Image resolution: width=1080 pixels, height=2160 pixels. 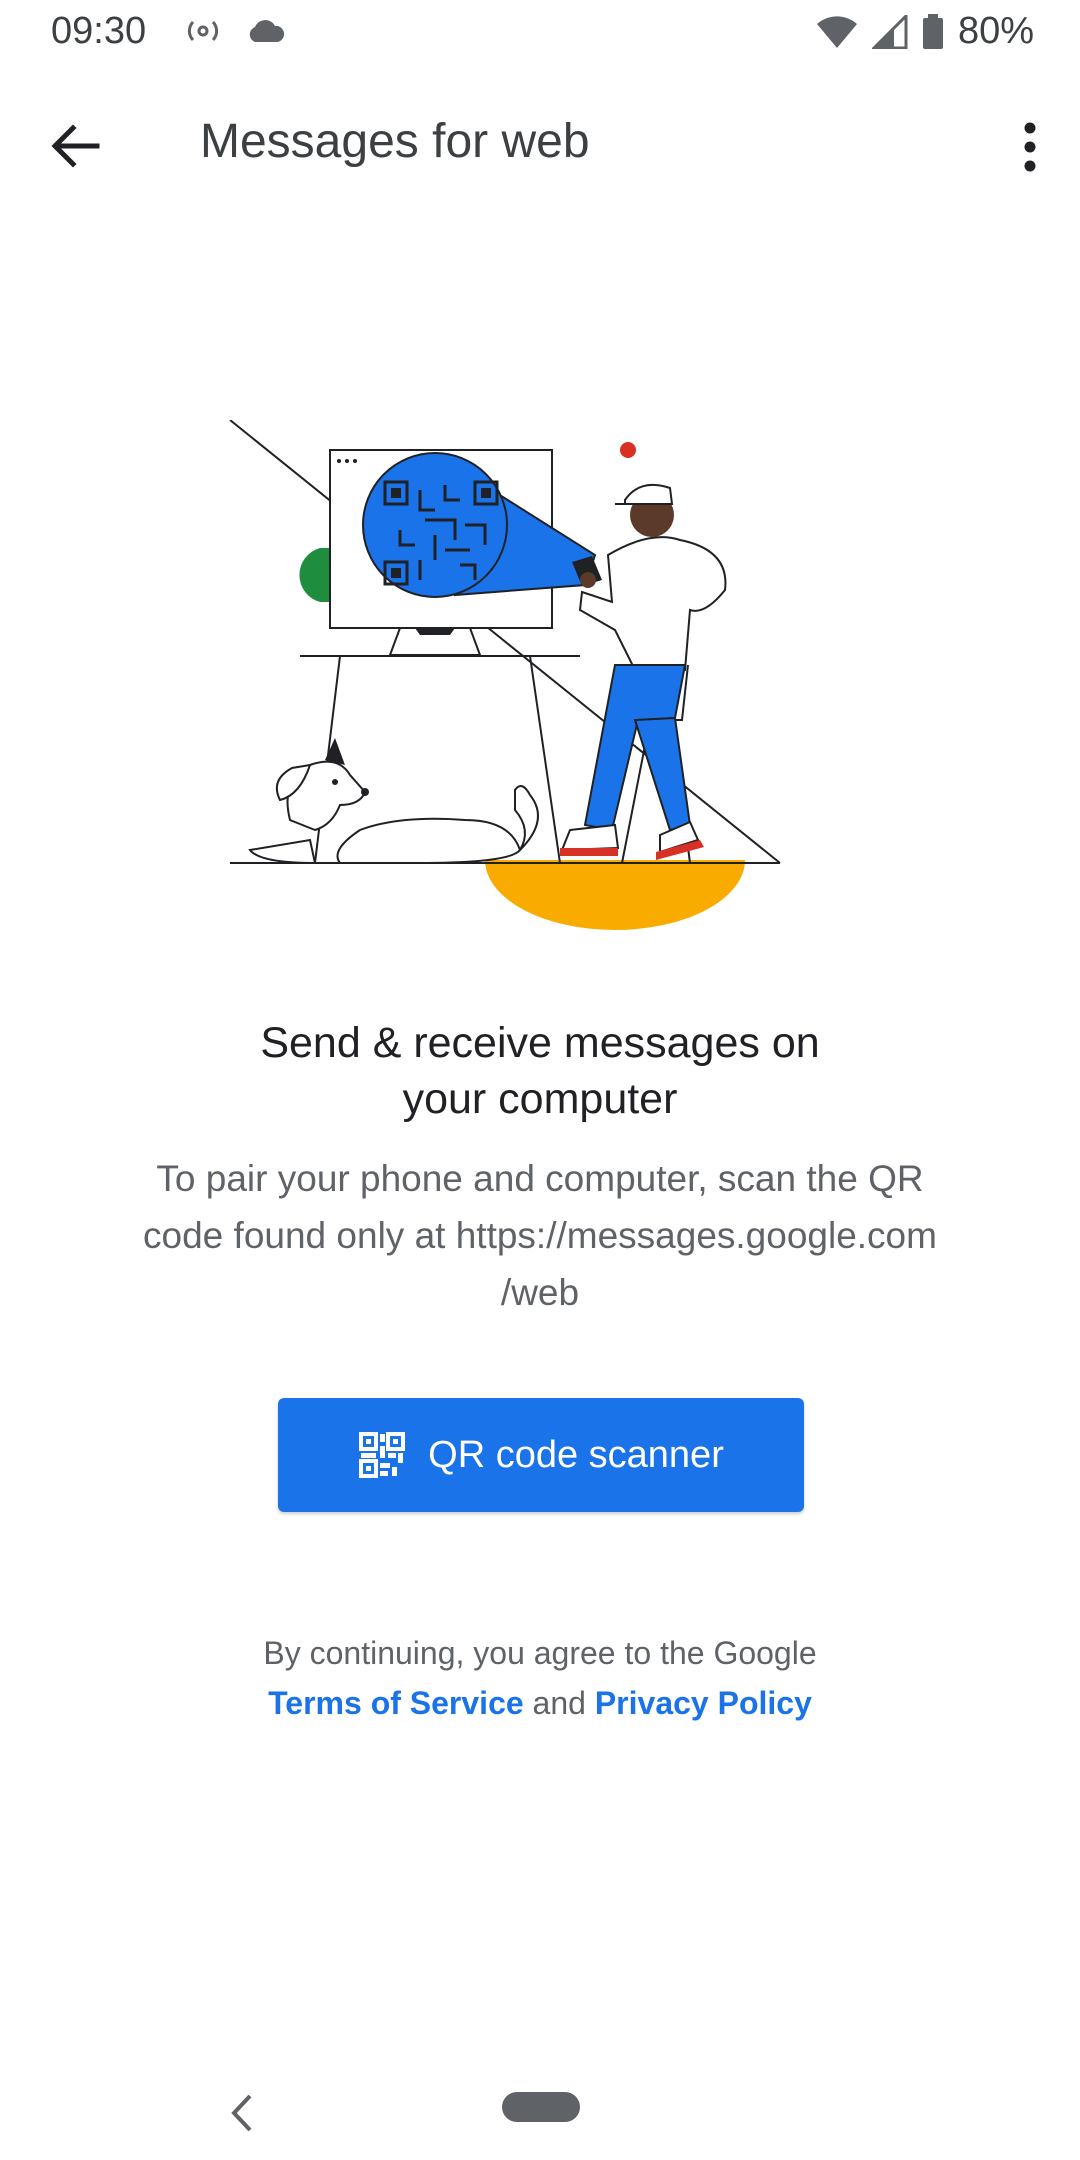 What do you see at coordinates (615, 895) in the screenshot?
I see `illustration-floor-shape` at bounding box center [615, 895].